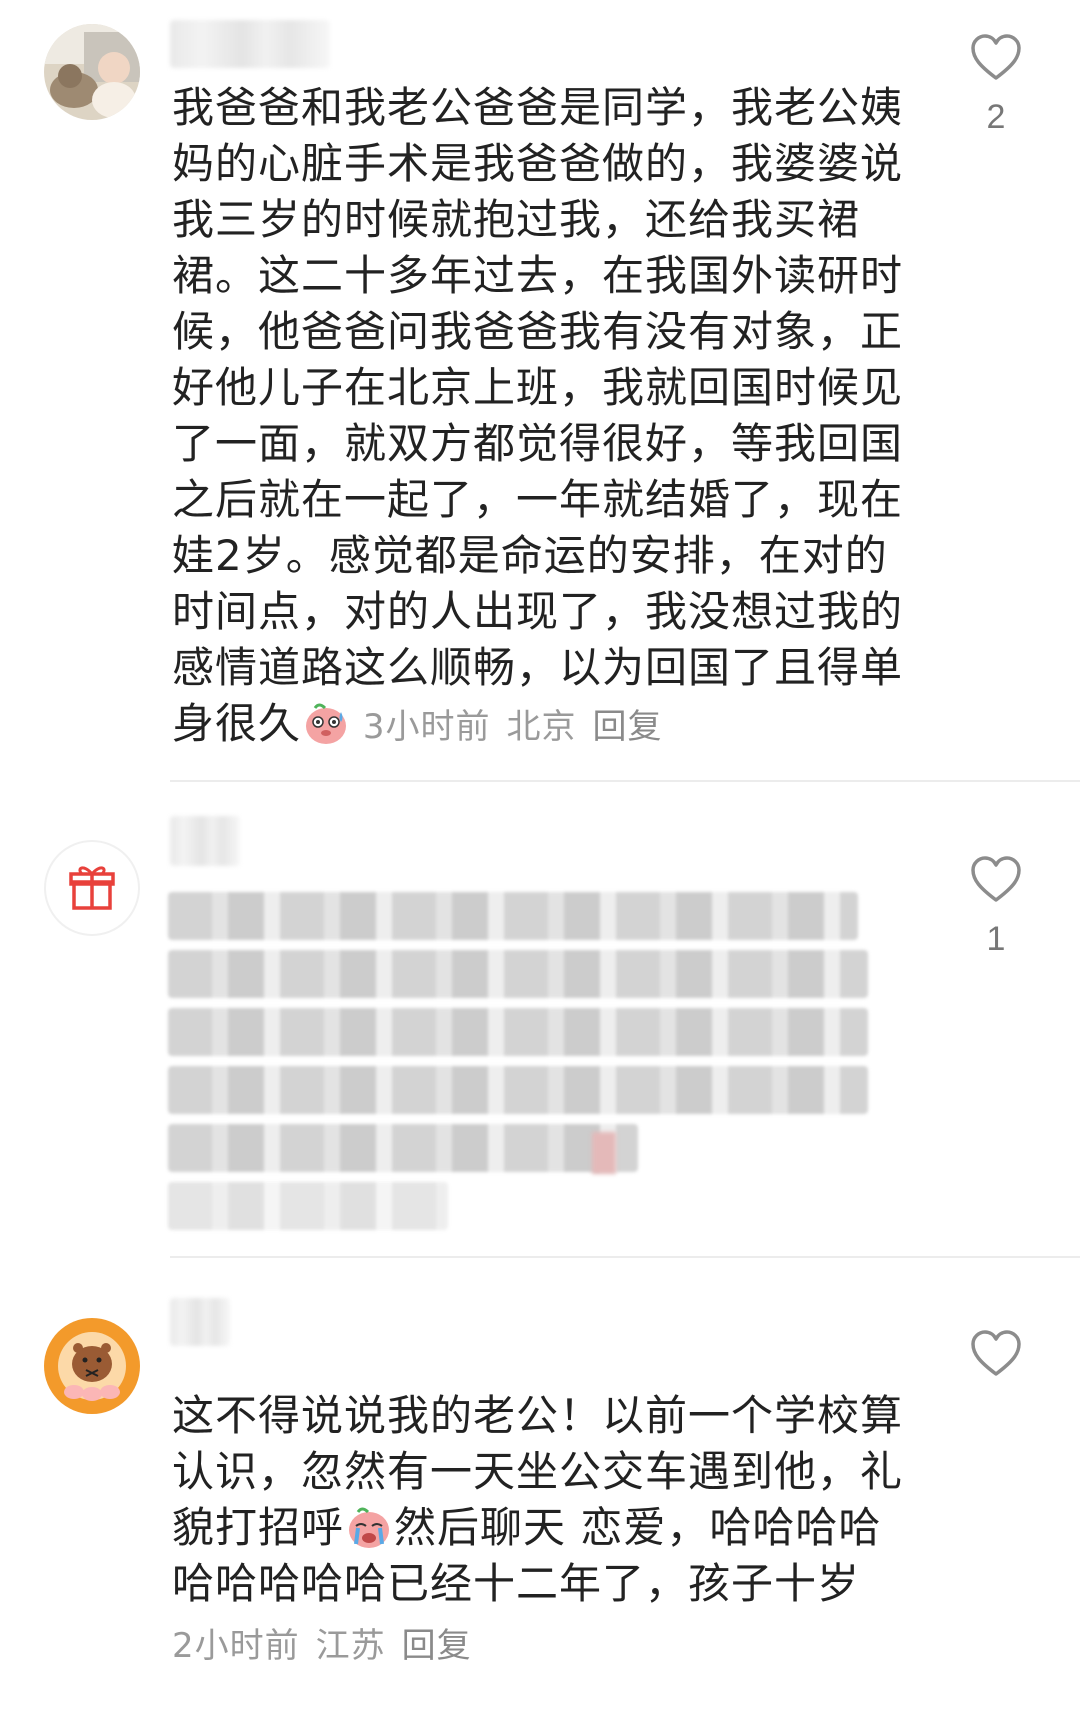  I want to click on comment-location: 江苏, so click(350, 1646).